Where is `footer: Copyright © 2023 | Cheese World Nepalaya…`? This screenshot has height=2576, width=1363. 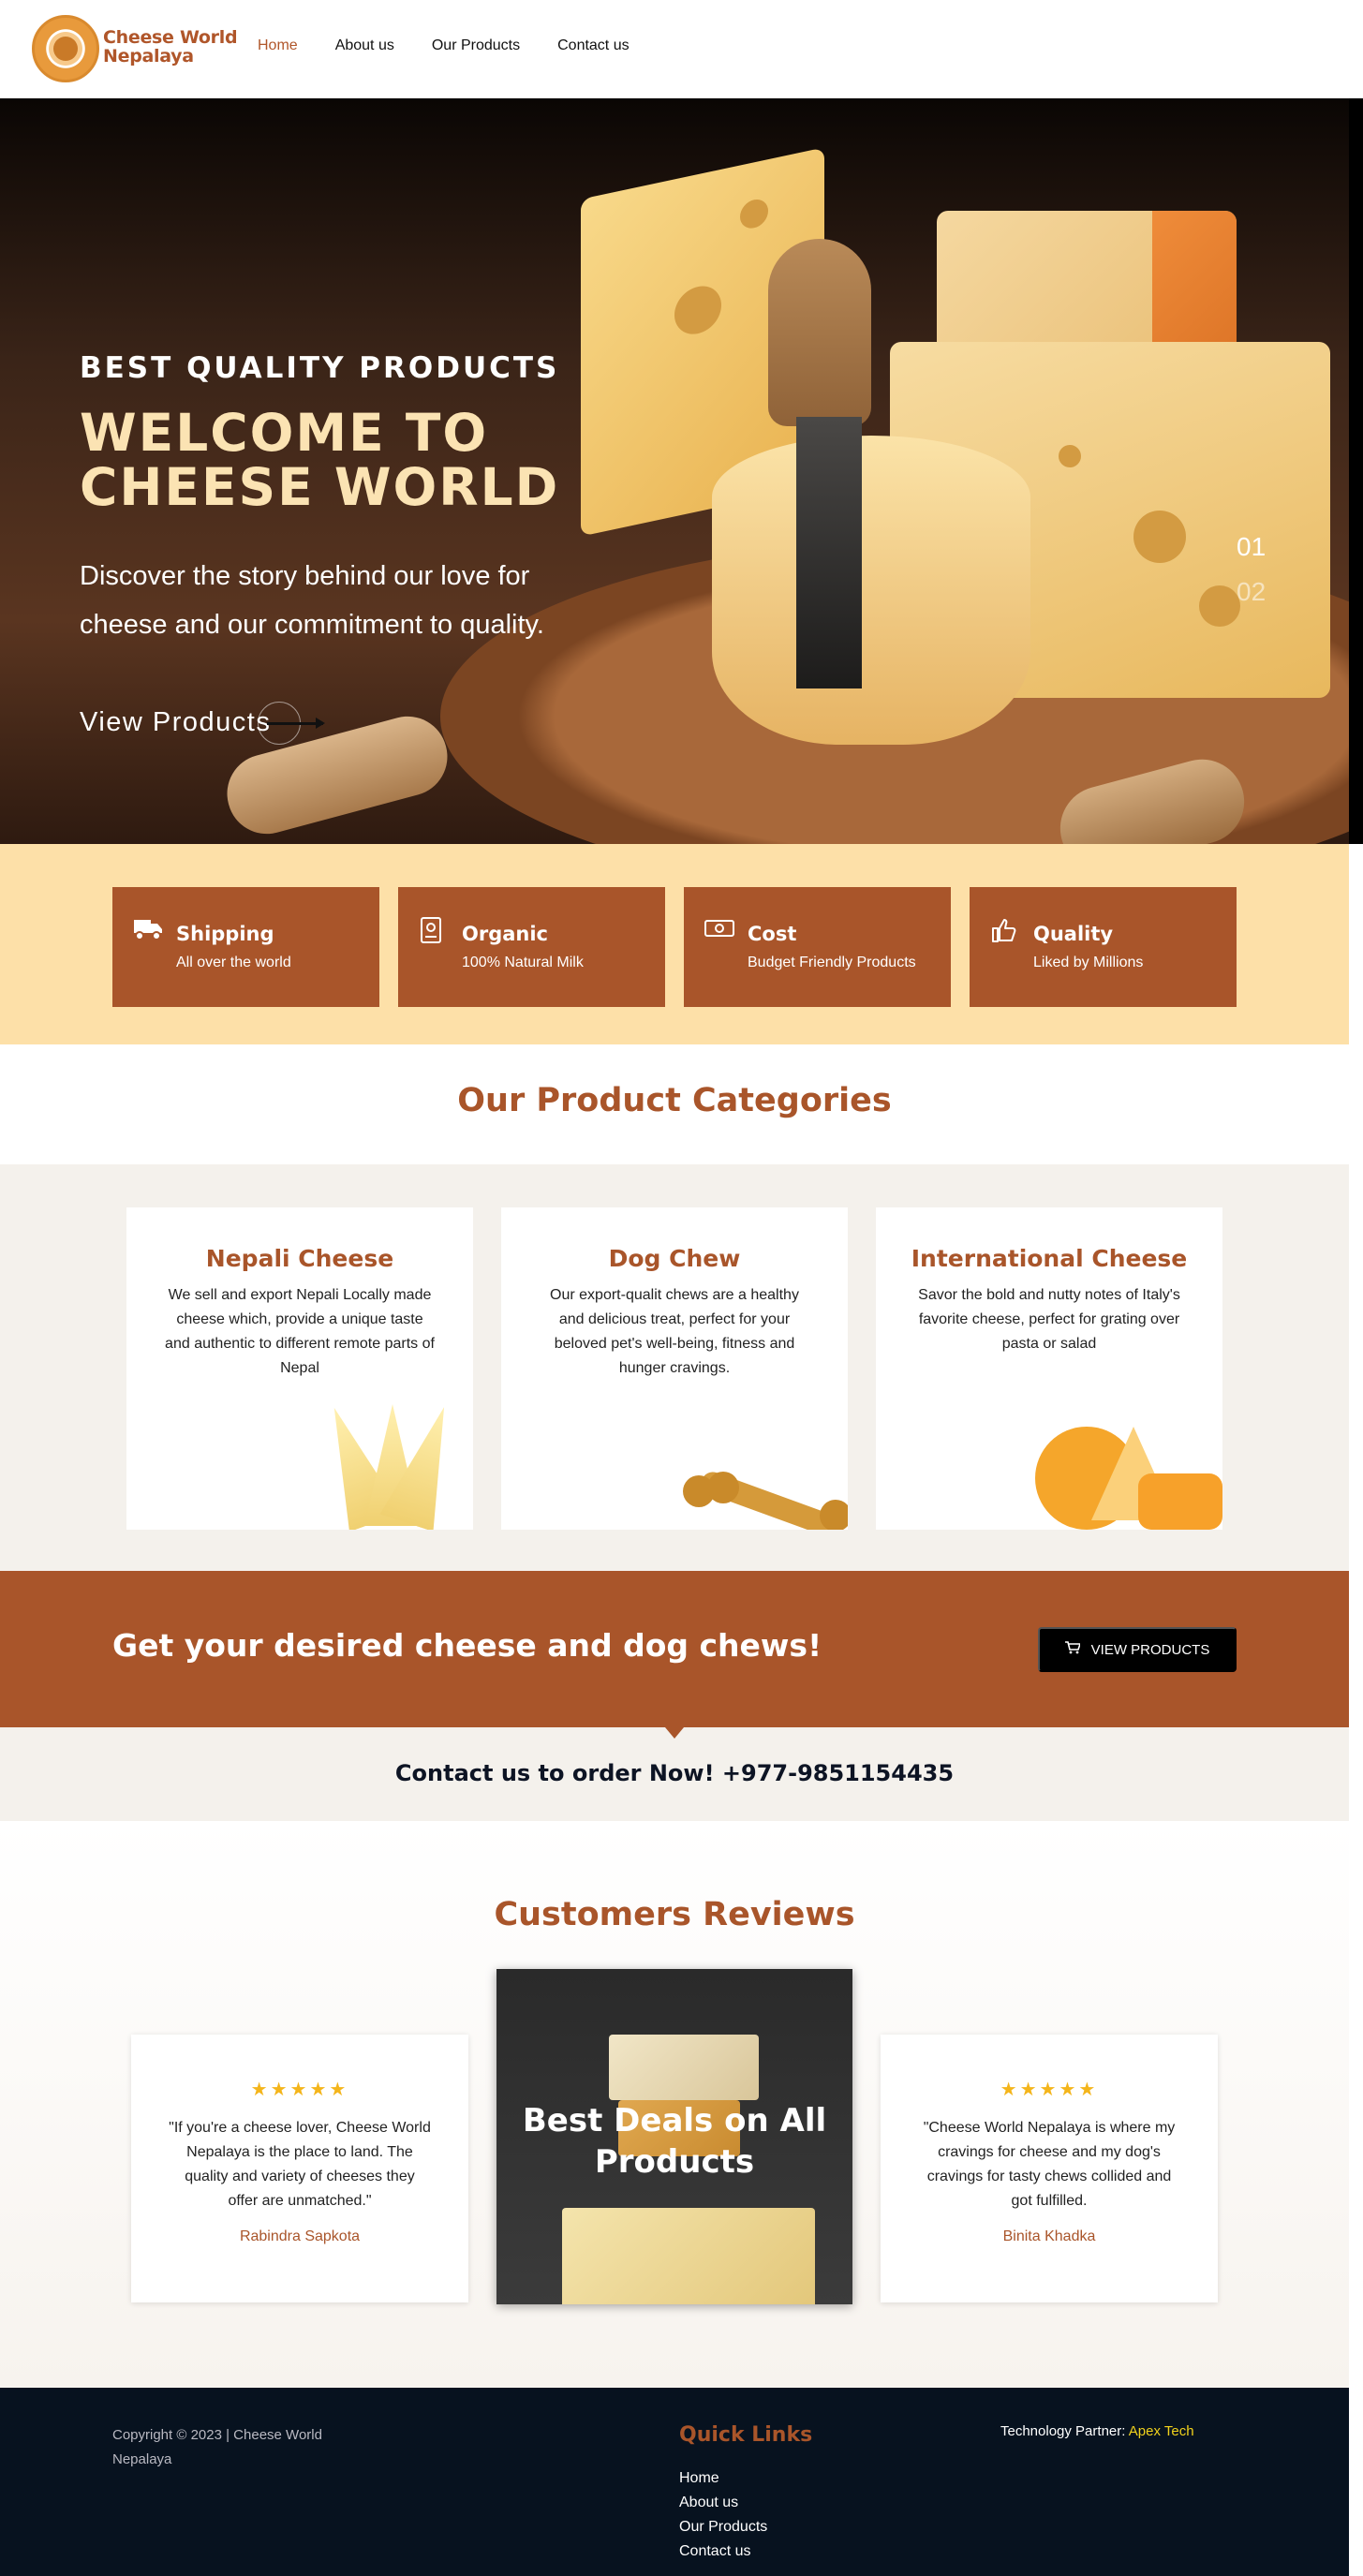 footer: Copyright © 2023 | Cheese World Nepalaya… is located at coordinates (674, 2482).